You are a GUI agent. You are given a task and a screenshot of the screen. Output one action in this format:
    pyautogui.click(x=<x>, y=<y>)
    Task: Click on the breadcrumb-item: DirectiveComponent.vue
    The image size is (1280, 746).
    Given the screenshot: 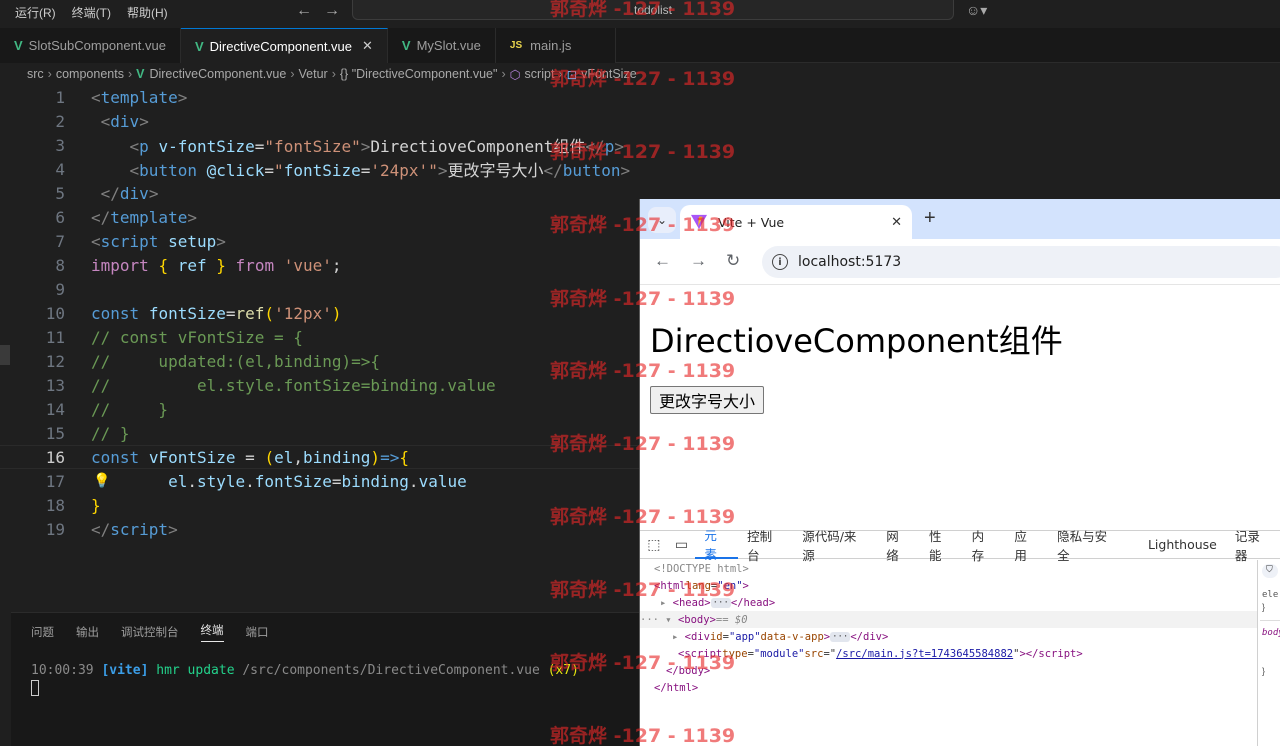 What is the action you would take?
    pyautogui.click(x=217, y=74)
    